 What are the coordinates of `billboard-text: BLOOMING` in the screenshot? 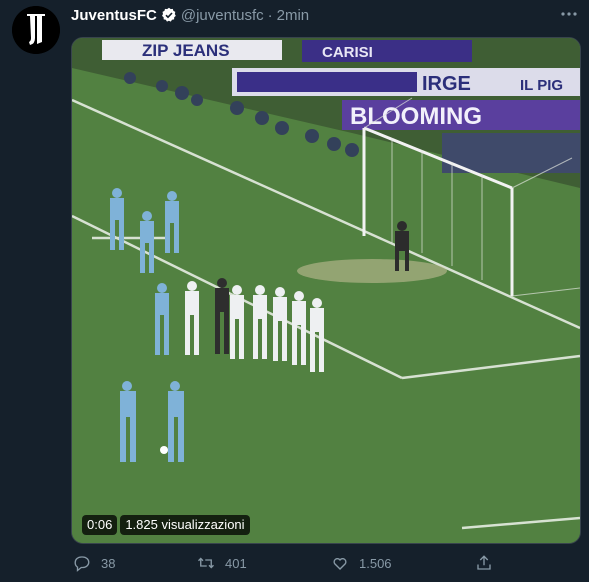 It's located at (416, 116).